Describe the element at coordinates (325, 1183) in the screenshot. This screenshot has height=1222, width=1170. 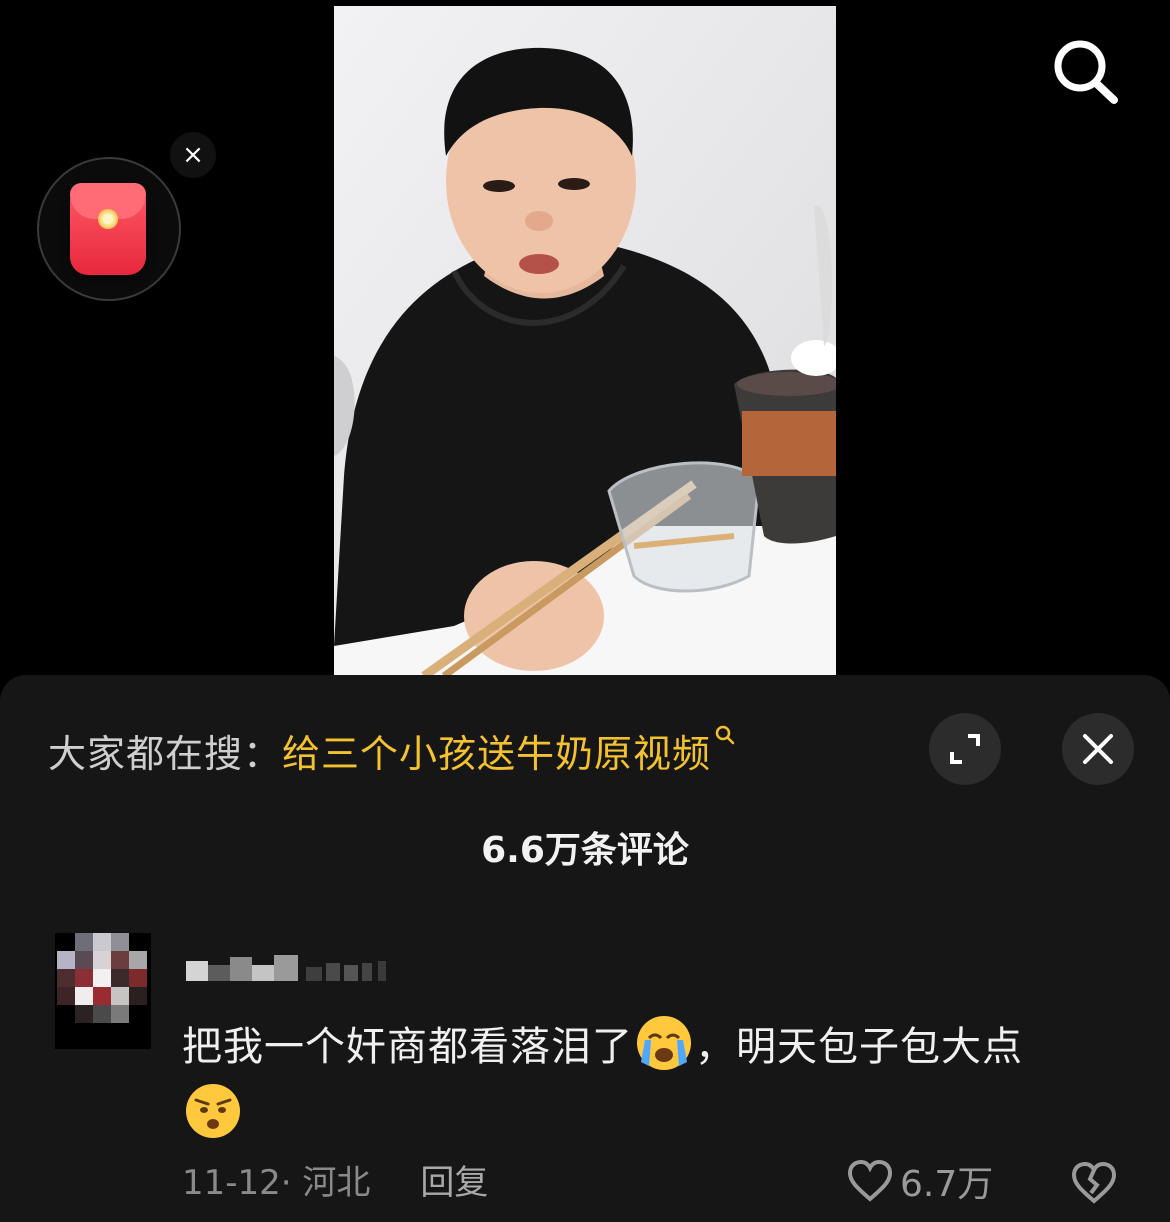
I see `comment-location: · 河北` at that location.